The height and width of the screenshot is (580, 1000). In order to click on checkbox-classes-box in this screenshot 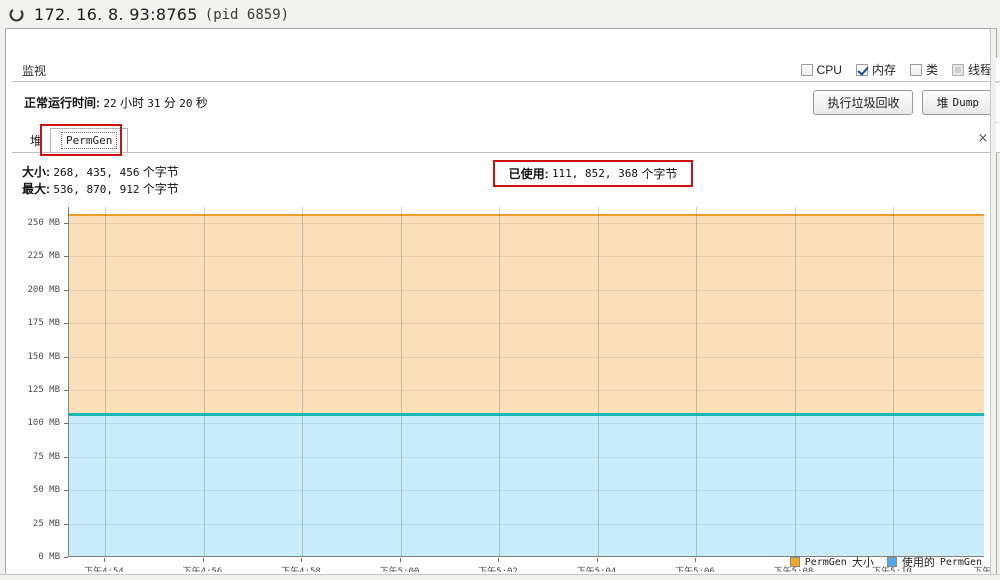, I will do `click(915, 69)`.